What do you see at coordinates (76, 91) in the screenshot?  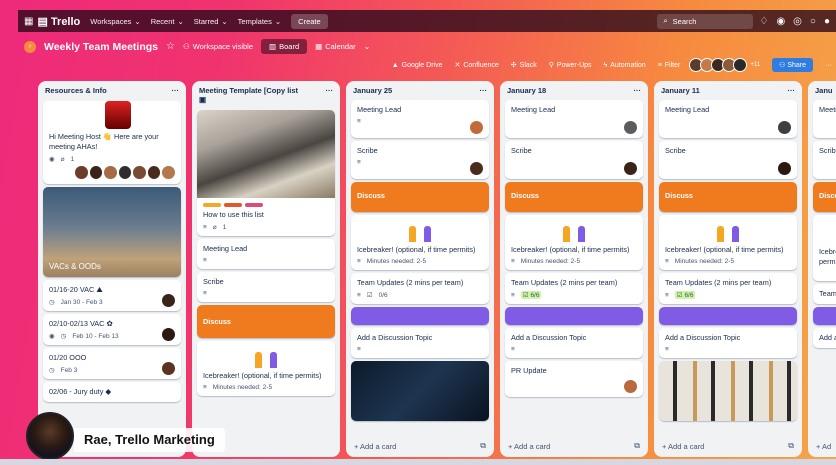 I see `list-title: Resources & Info` at bounding box center [76, 91].